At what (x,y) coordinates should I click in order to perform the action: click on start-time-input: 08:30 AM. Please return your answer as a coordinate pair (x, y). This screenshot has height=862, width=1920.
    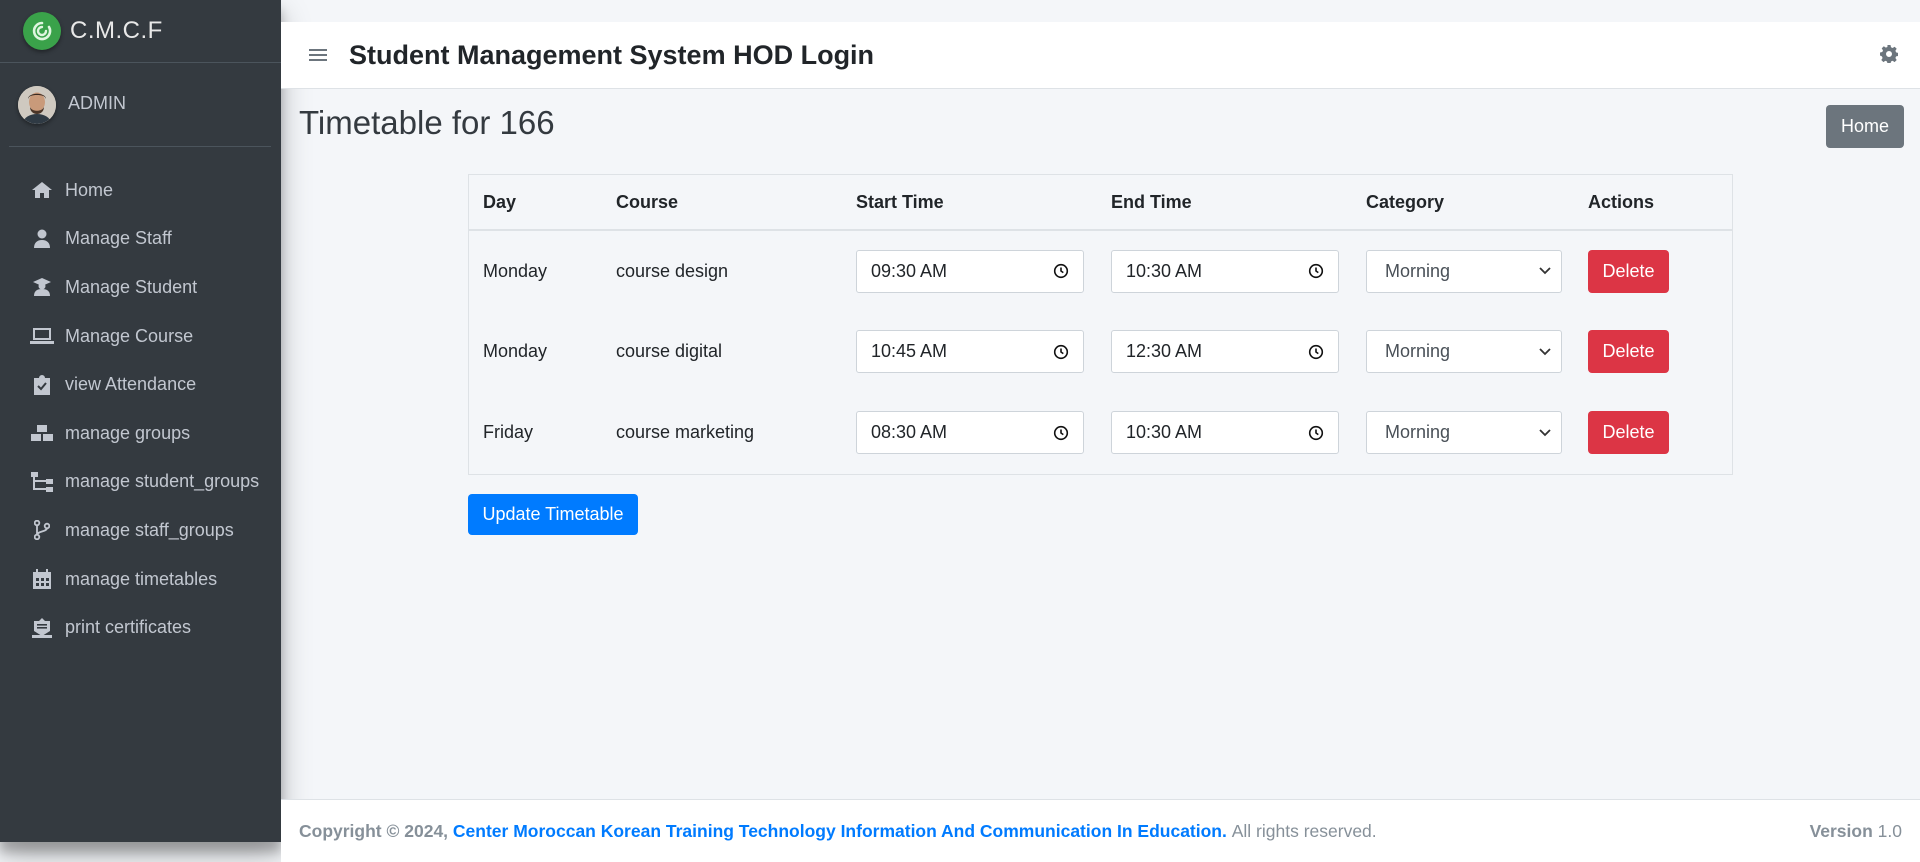
    Looking at the image, I should click on (970, 432).